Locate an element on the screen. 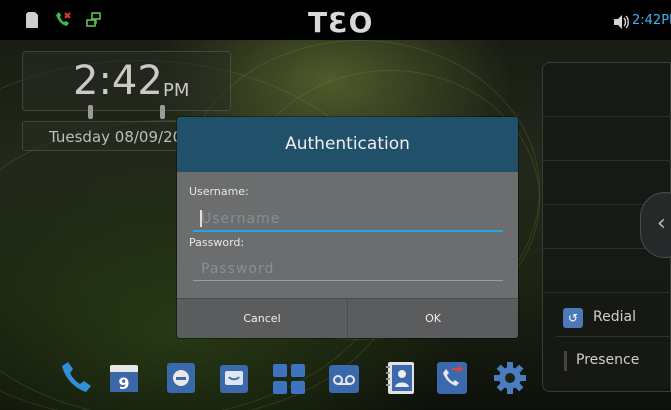 The height and width of the screenshot is (410, 671). calendar-icon: 9 is located at coordinates (123, 377).